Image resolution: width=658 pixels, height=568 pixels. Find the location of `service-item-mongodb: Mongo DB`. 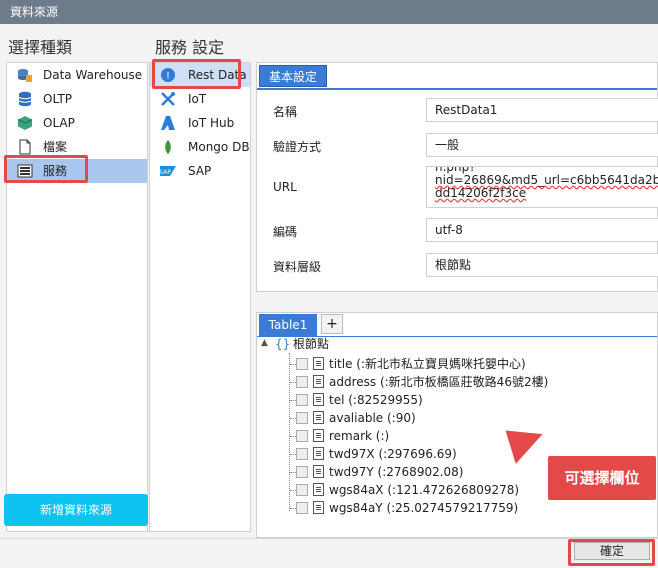

service-item-mongodb: Mongo DB is located at coordinates (200, 147).